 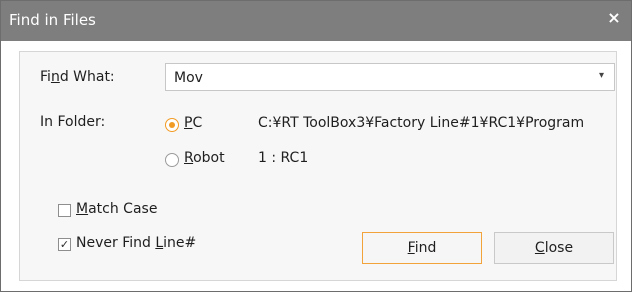 What do you see at coordinates (601, 75) in the screenshot?
I see `chevron-down-icon: ▾` at bounding box center [601, 75].